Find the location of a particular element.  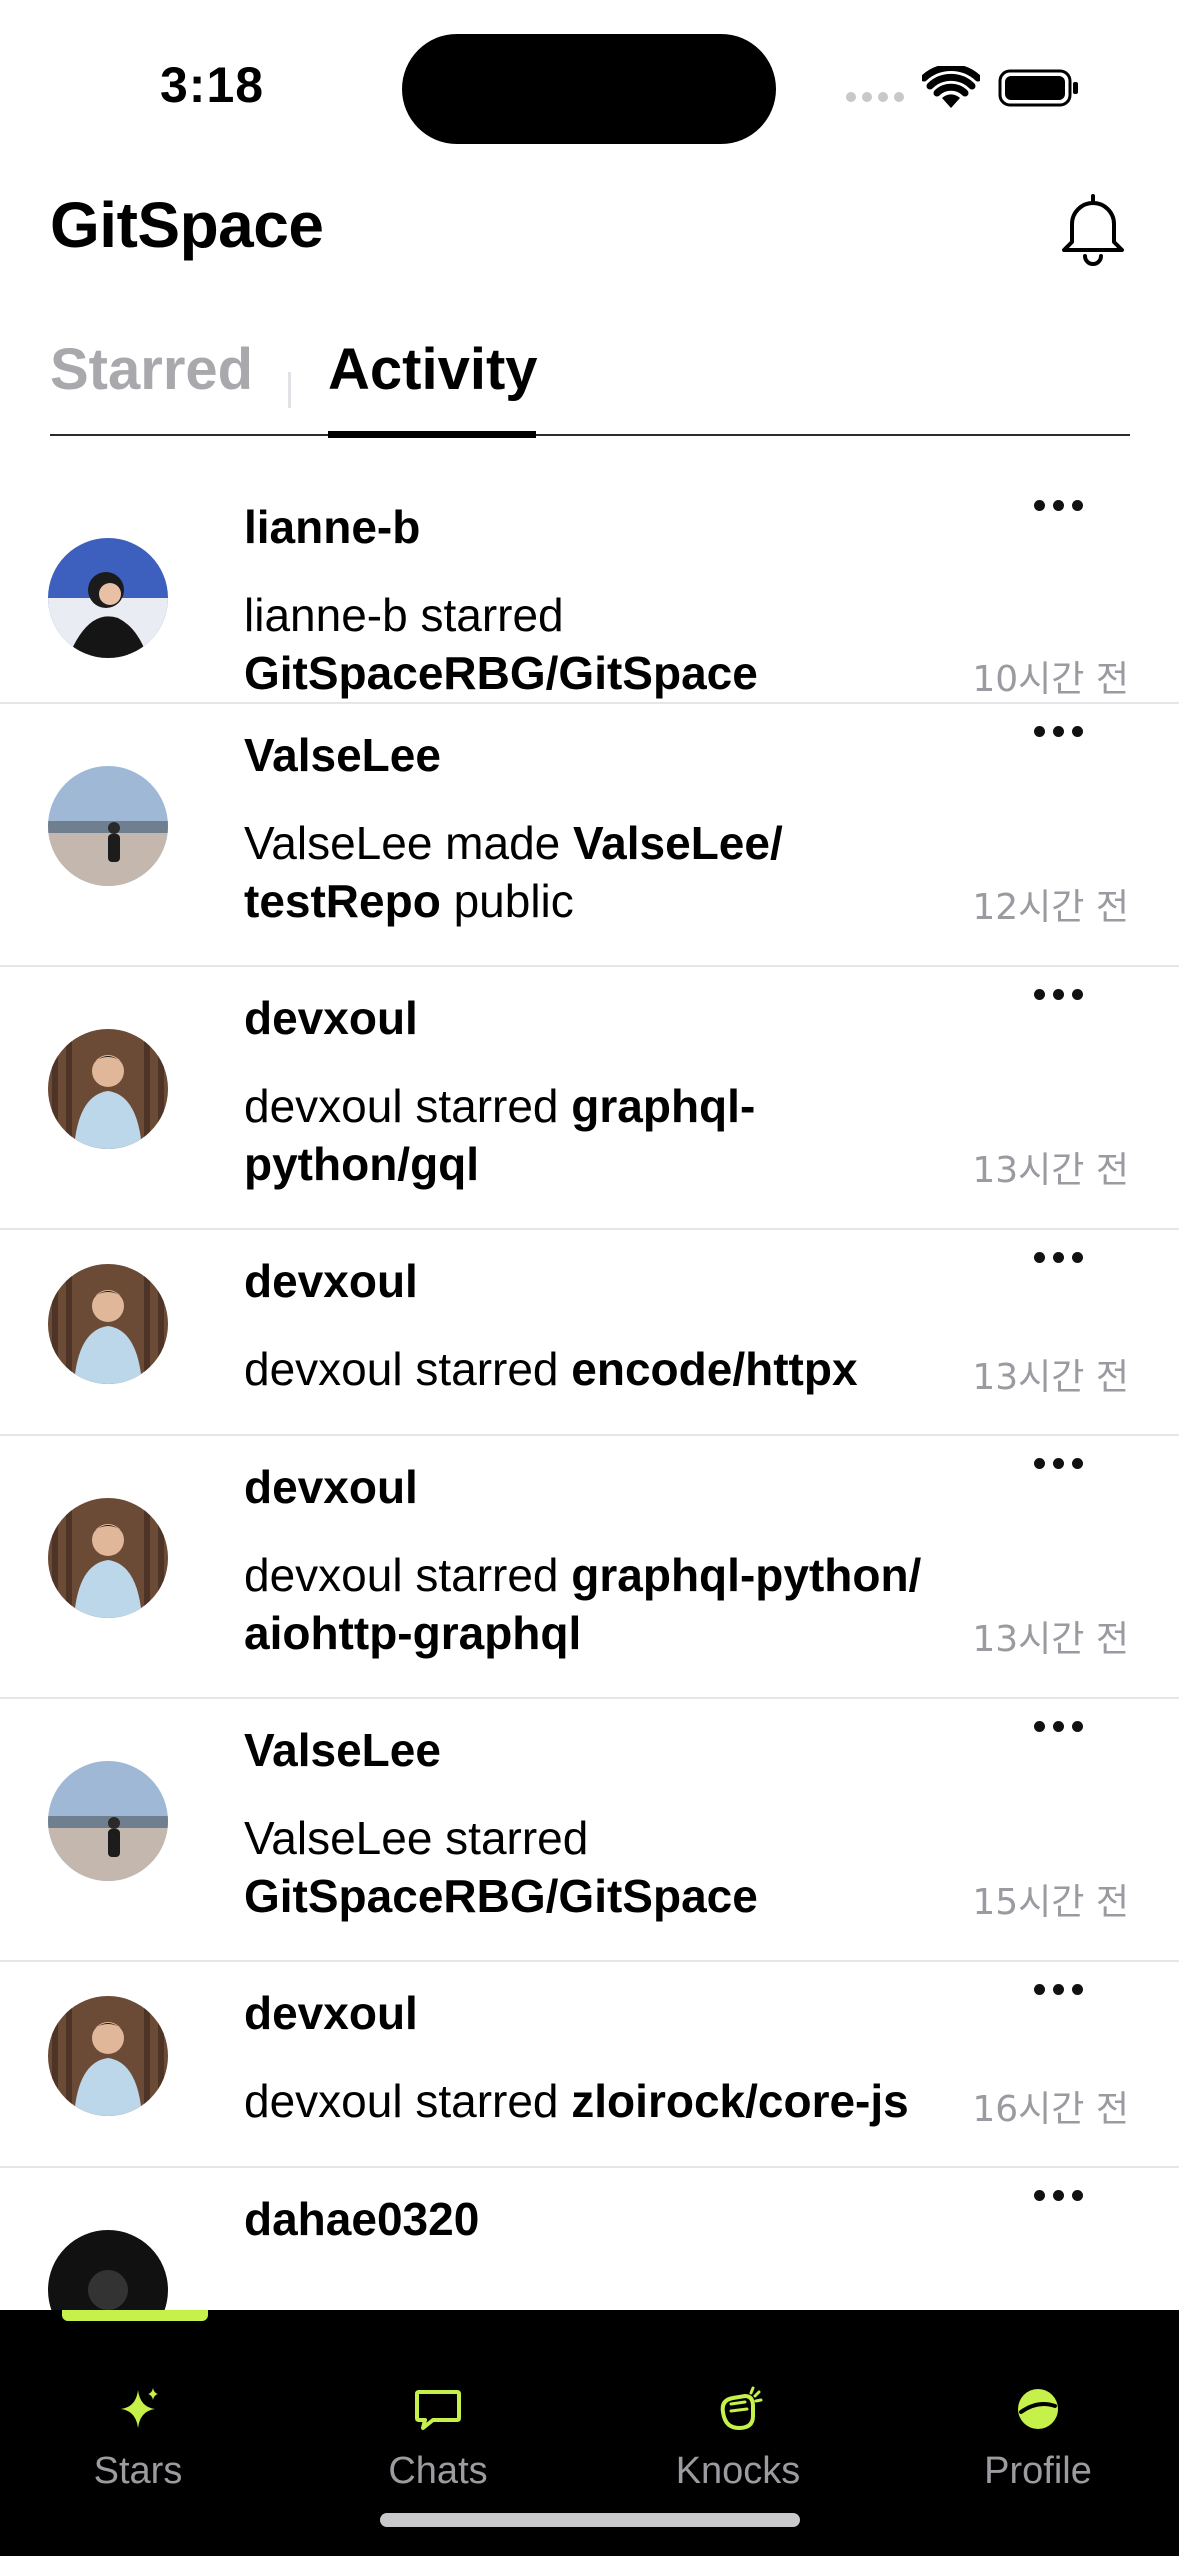

segmented-tabs: Starred Activity is located at coordinates (590, 387).